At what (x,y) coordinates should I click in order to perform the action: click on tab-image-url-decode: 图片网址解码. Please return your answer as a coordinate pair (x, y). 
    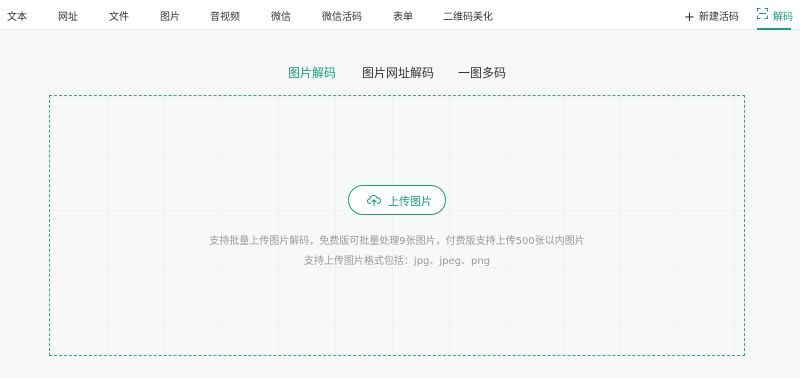
    Looking at the image, I should click on (398, 72).